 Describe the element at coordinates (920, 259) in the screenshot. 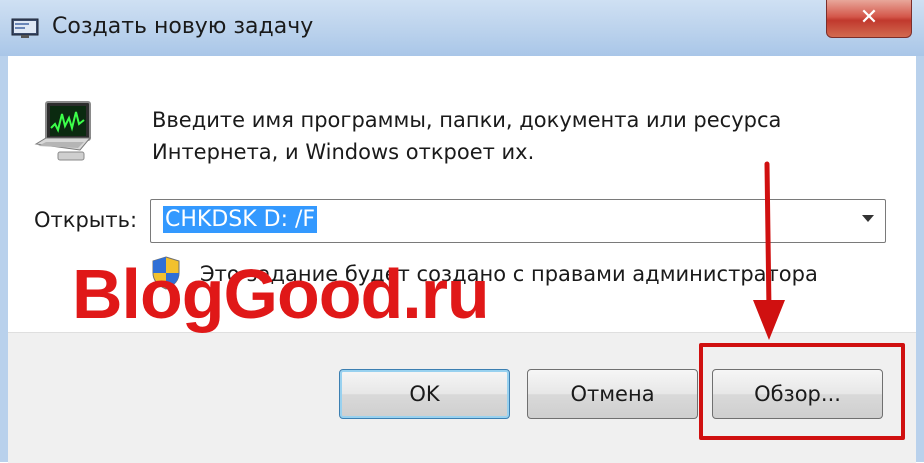

I see `window-frame-right` at that location.